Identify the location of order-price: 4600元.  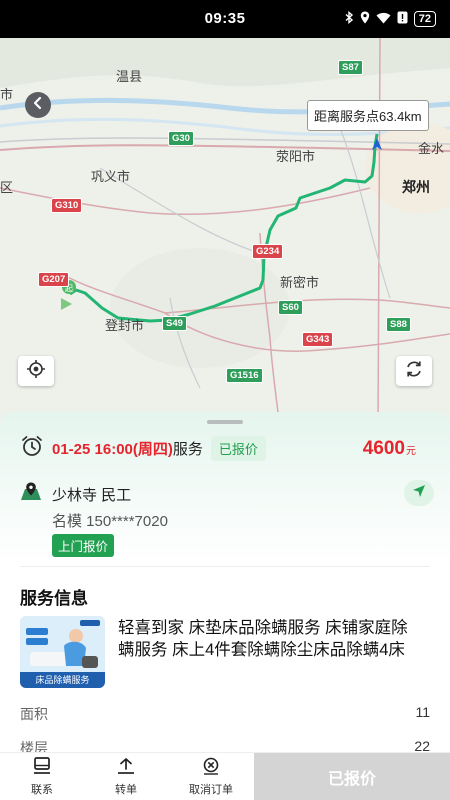
(389, 449).